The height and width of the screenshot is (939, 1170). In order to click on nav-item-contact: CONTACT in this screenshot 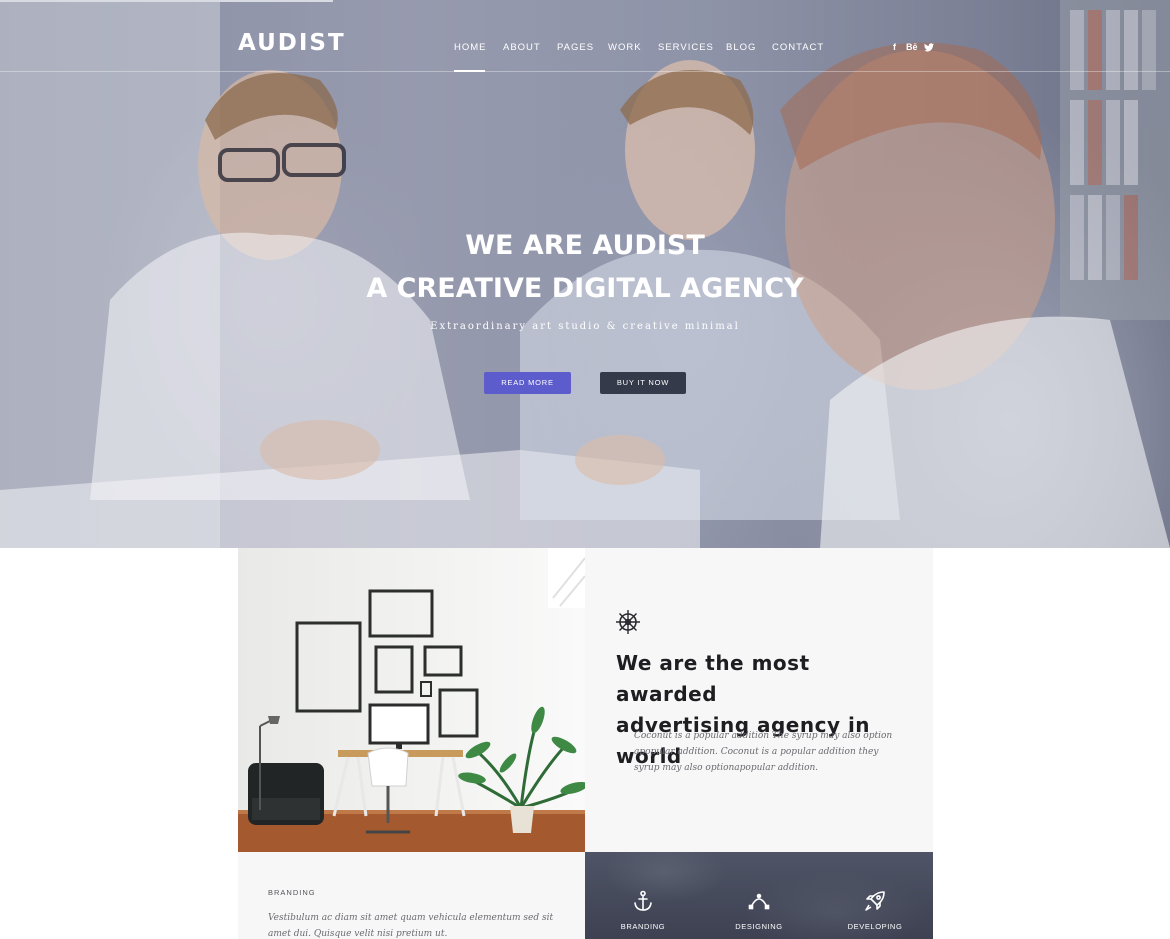, I will do `click(798, 47)`.